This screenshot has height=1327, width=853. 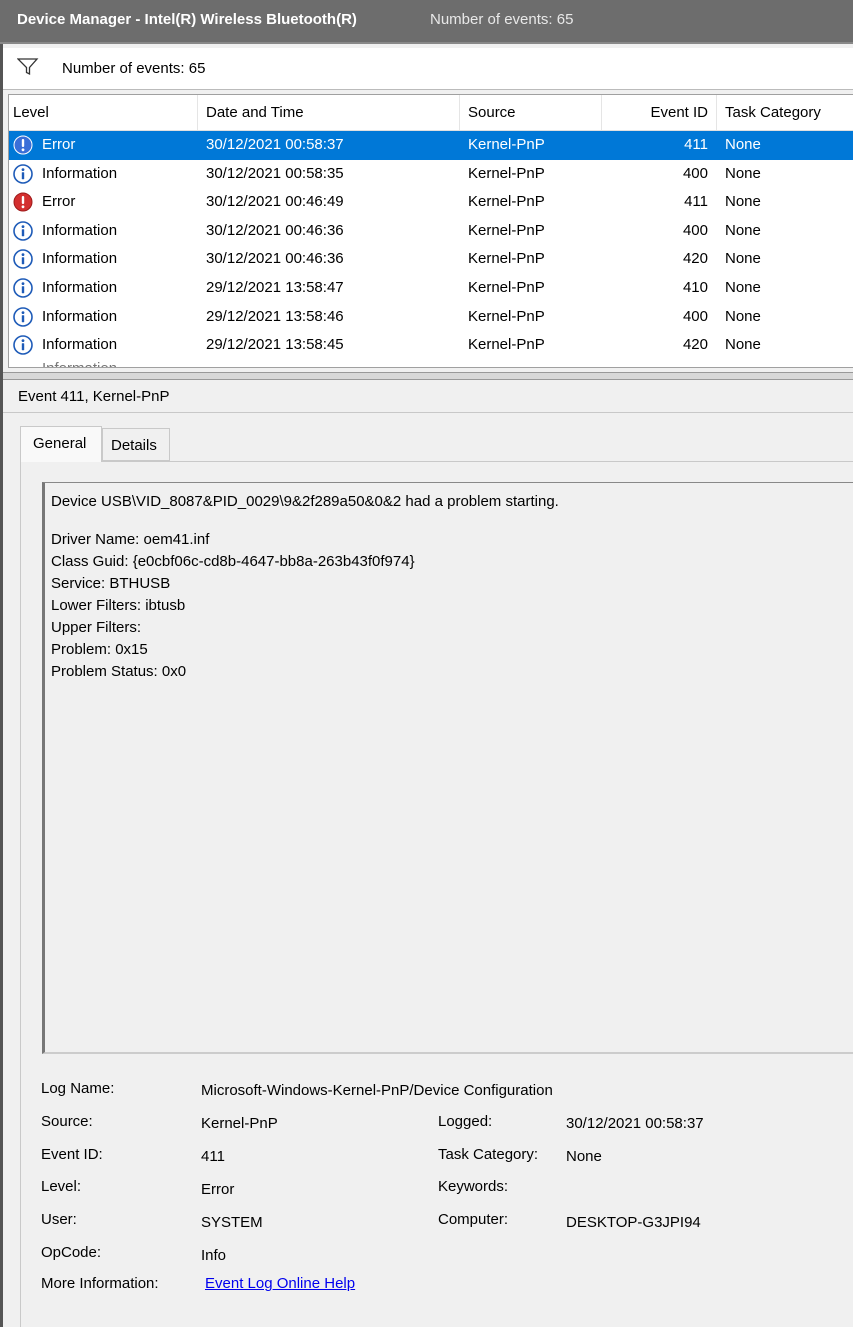 What do you see at coordinates (280, 1283) in the screenshot?
I see `event-log-online-help-link: Event Log Online Help` at bounding box center [280, 1283].